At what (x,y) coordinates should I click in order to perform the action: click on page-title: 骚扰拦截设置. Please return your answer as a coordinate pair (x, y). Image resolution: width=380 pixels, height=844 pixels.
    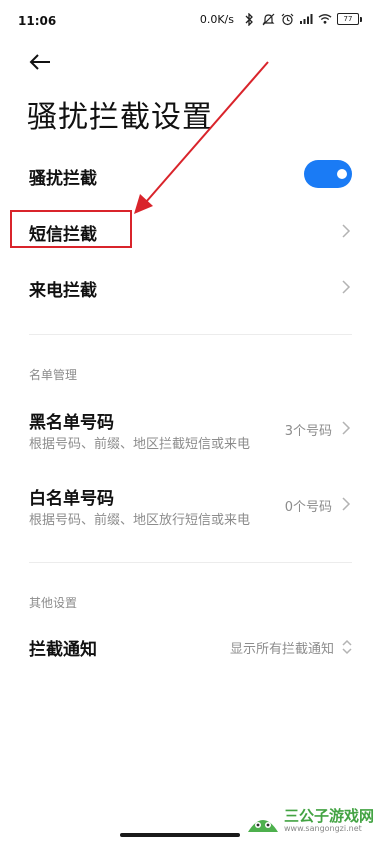
    Looking at the image, I should click on (120, 117).